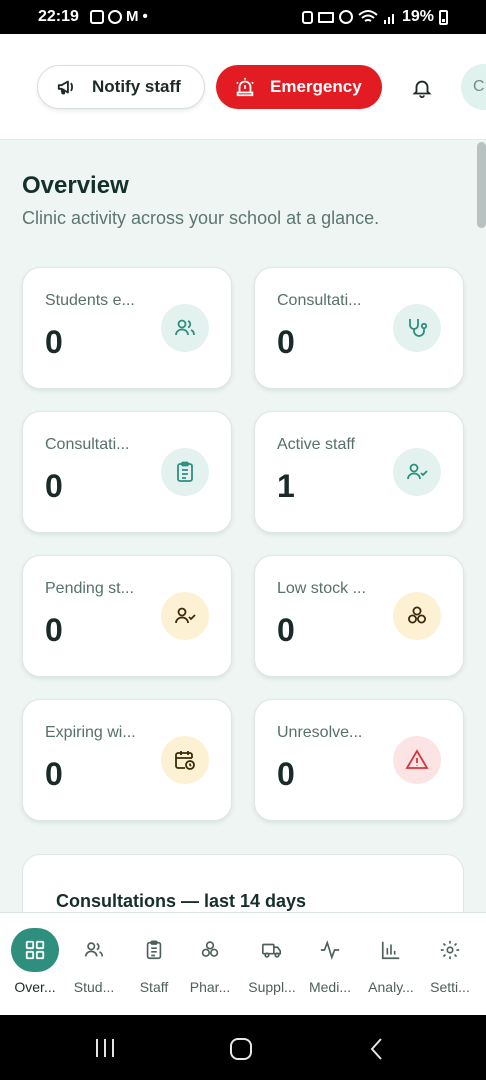  I want to click on stat-value: 1, so click(286, 486).